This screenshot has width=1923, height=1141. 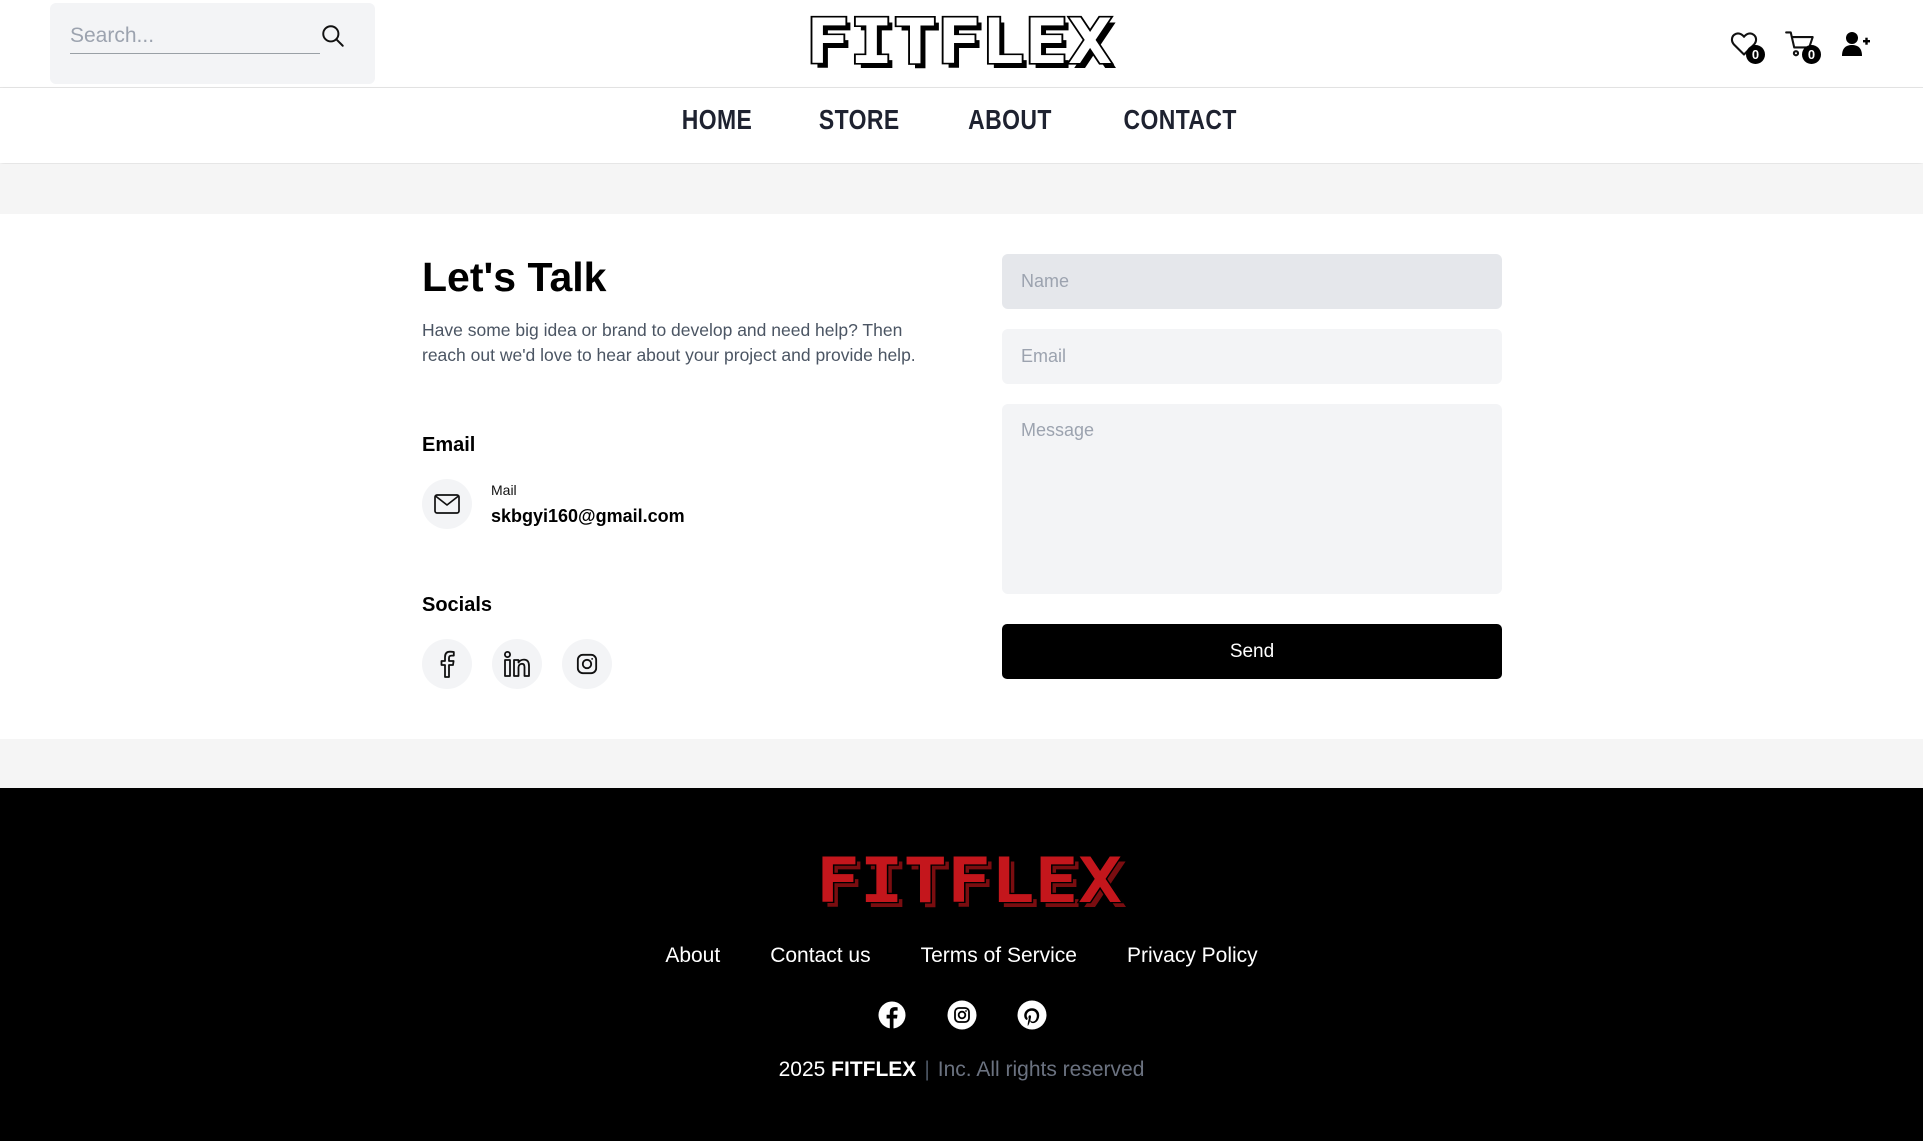 What do you see at coordinates (692, 956) in the screenshot?
I see `footer-link-about: About` at bounding box center [692, 956].